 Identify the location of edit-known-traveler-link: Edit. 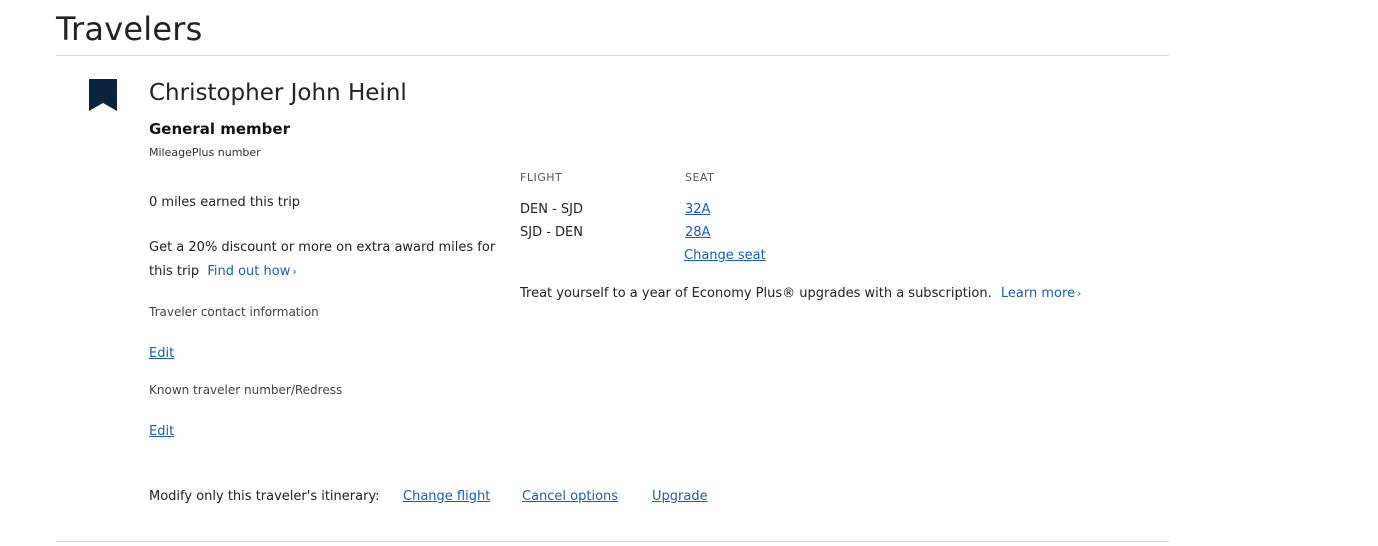
(161, 431).